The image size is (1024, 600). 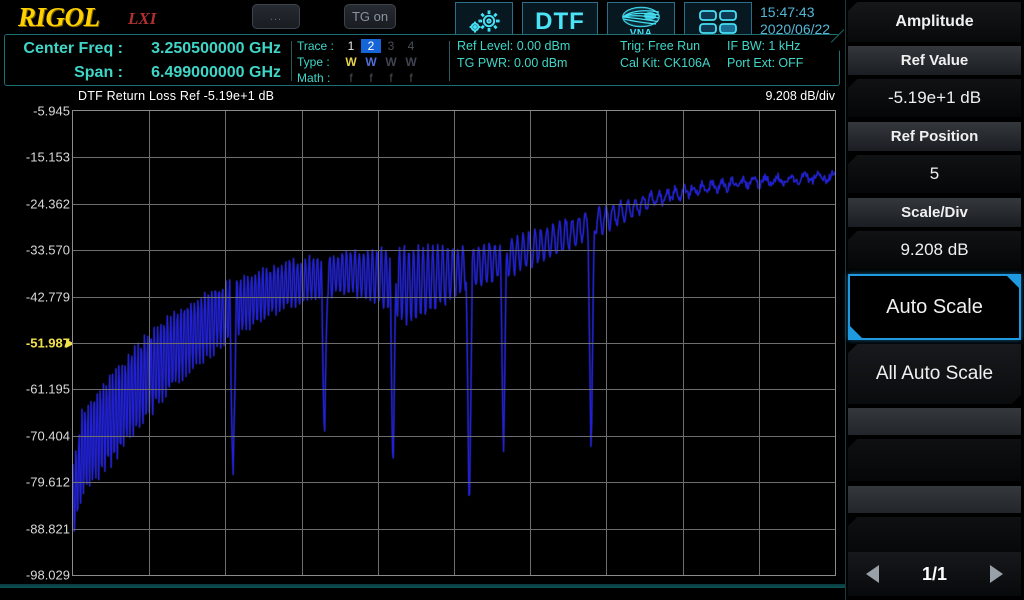 I want to click on y-axis-tick: -79.612, so click(x=47, y=482).